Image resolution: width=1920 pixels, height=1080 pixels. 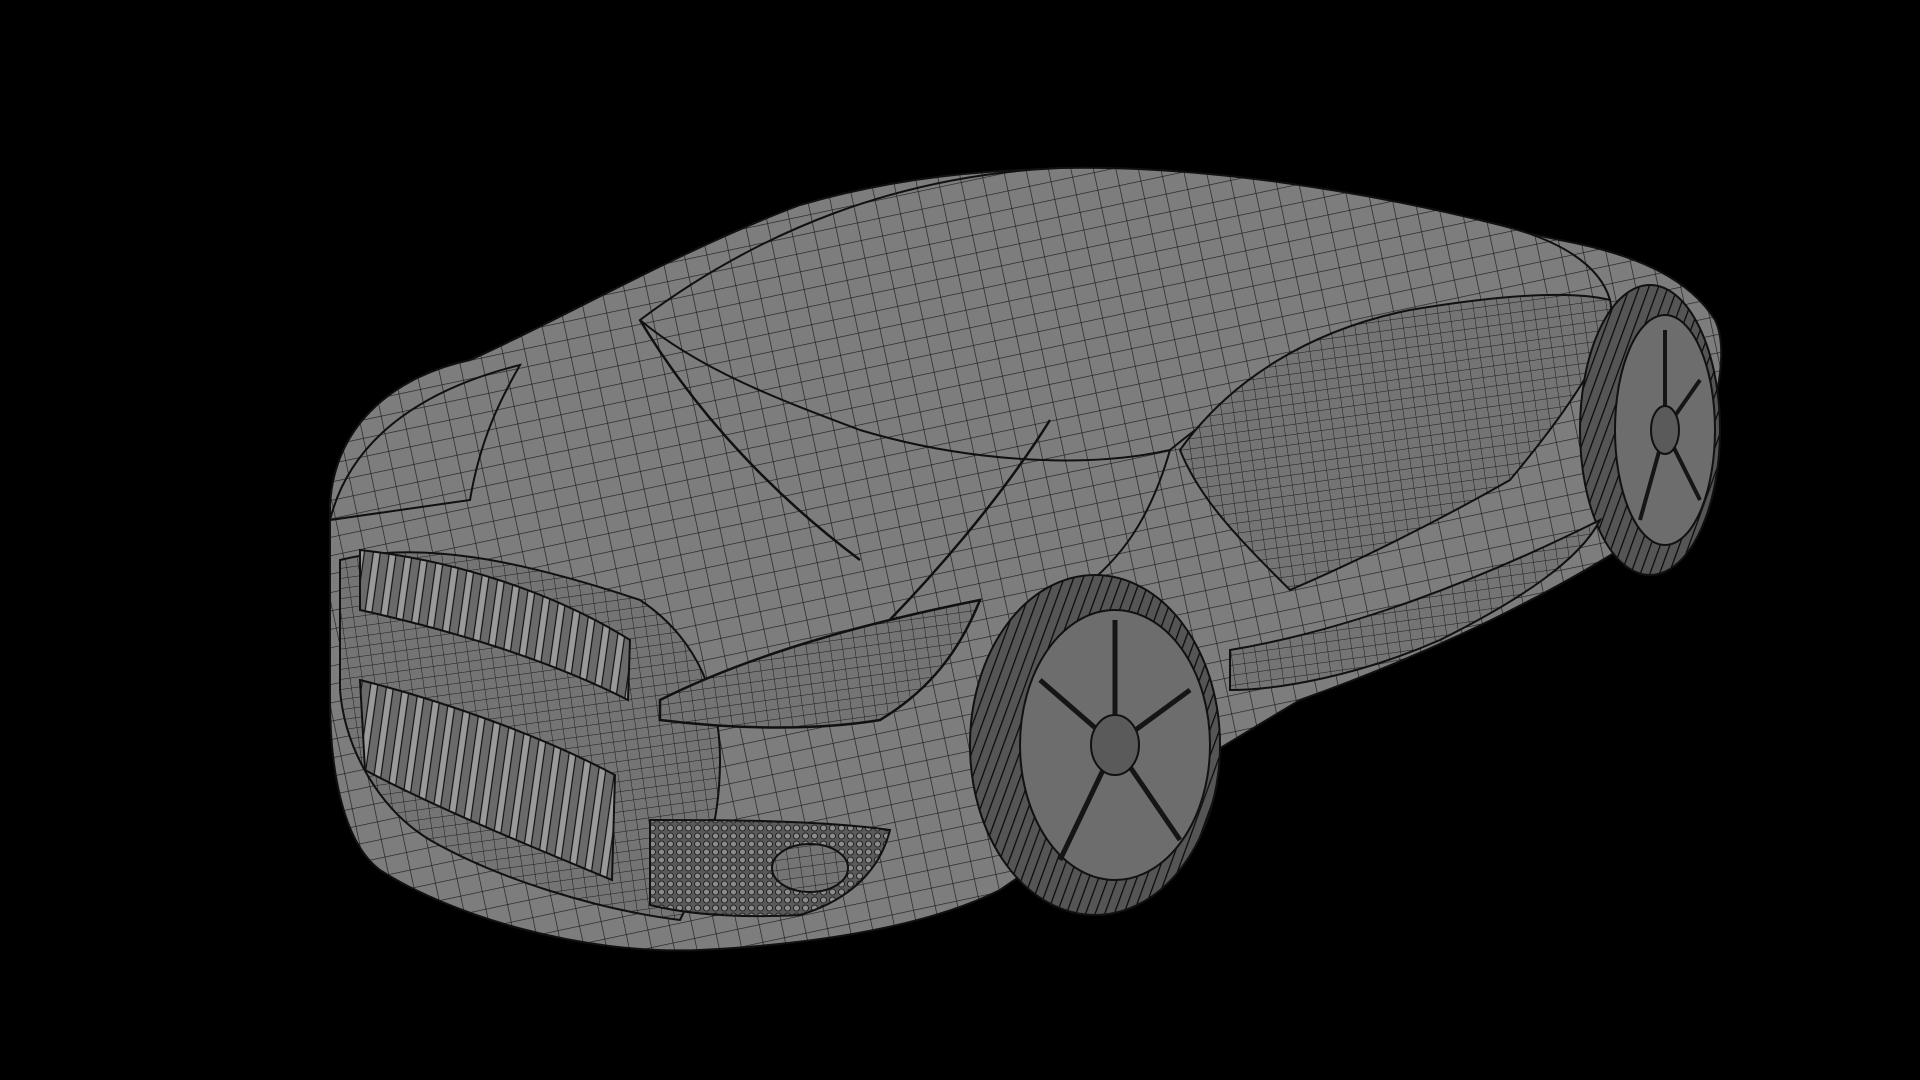 I want to click on fog-light, so click(x=810, y=868).